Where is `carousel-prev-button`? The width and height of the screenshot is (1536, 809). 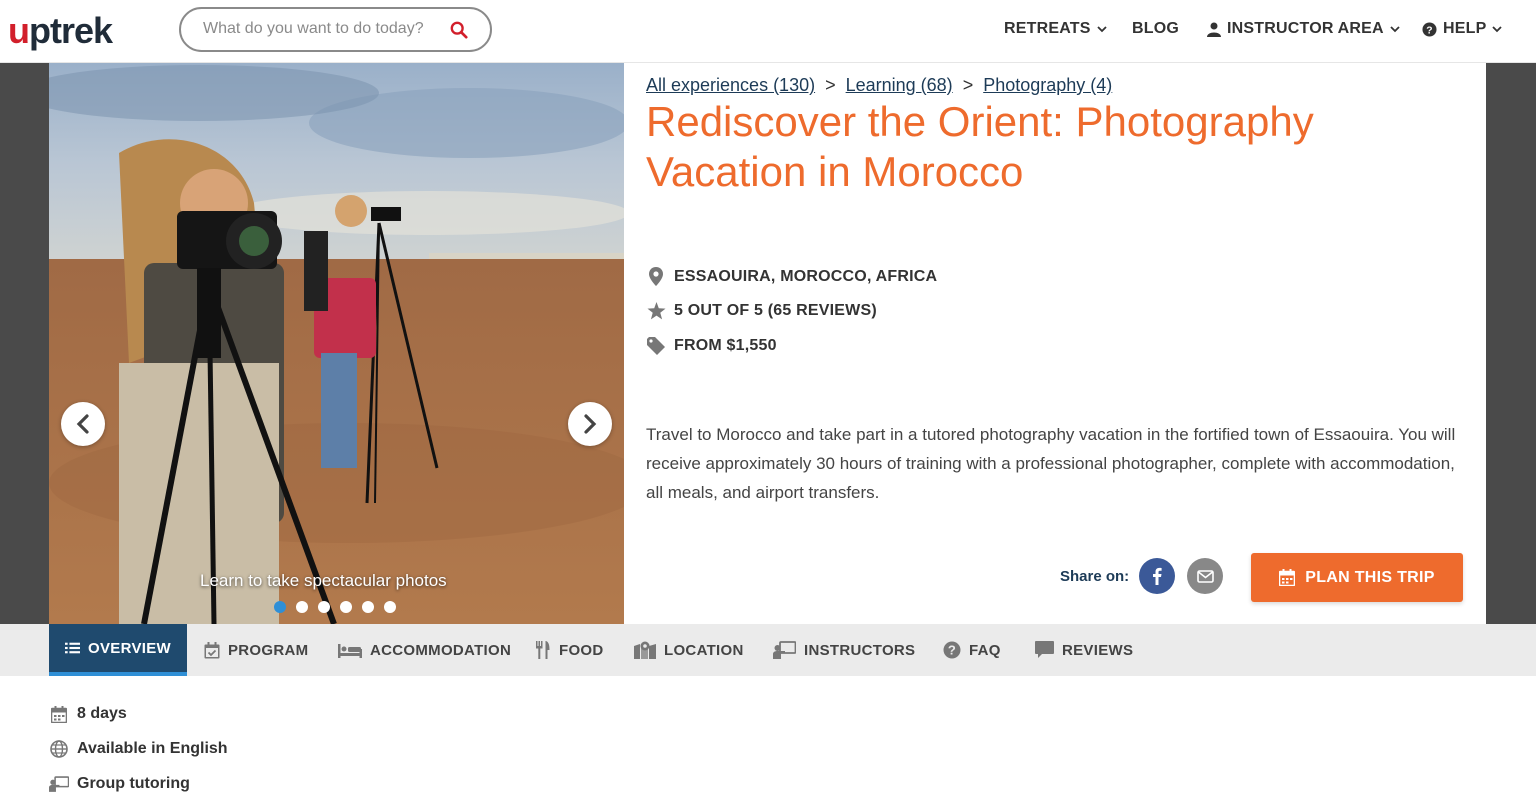 carousel-prev-button is located at coordinates (83, 424).